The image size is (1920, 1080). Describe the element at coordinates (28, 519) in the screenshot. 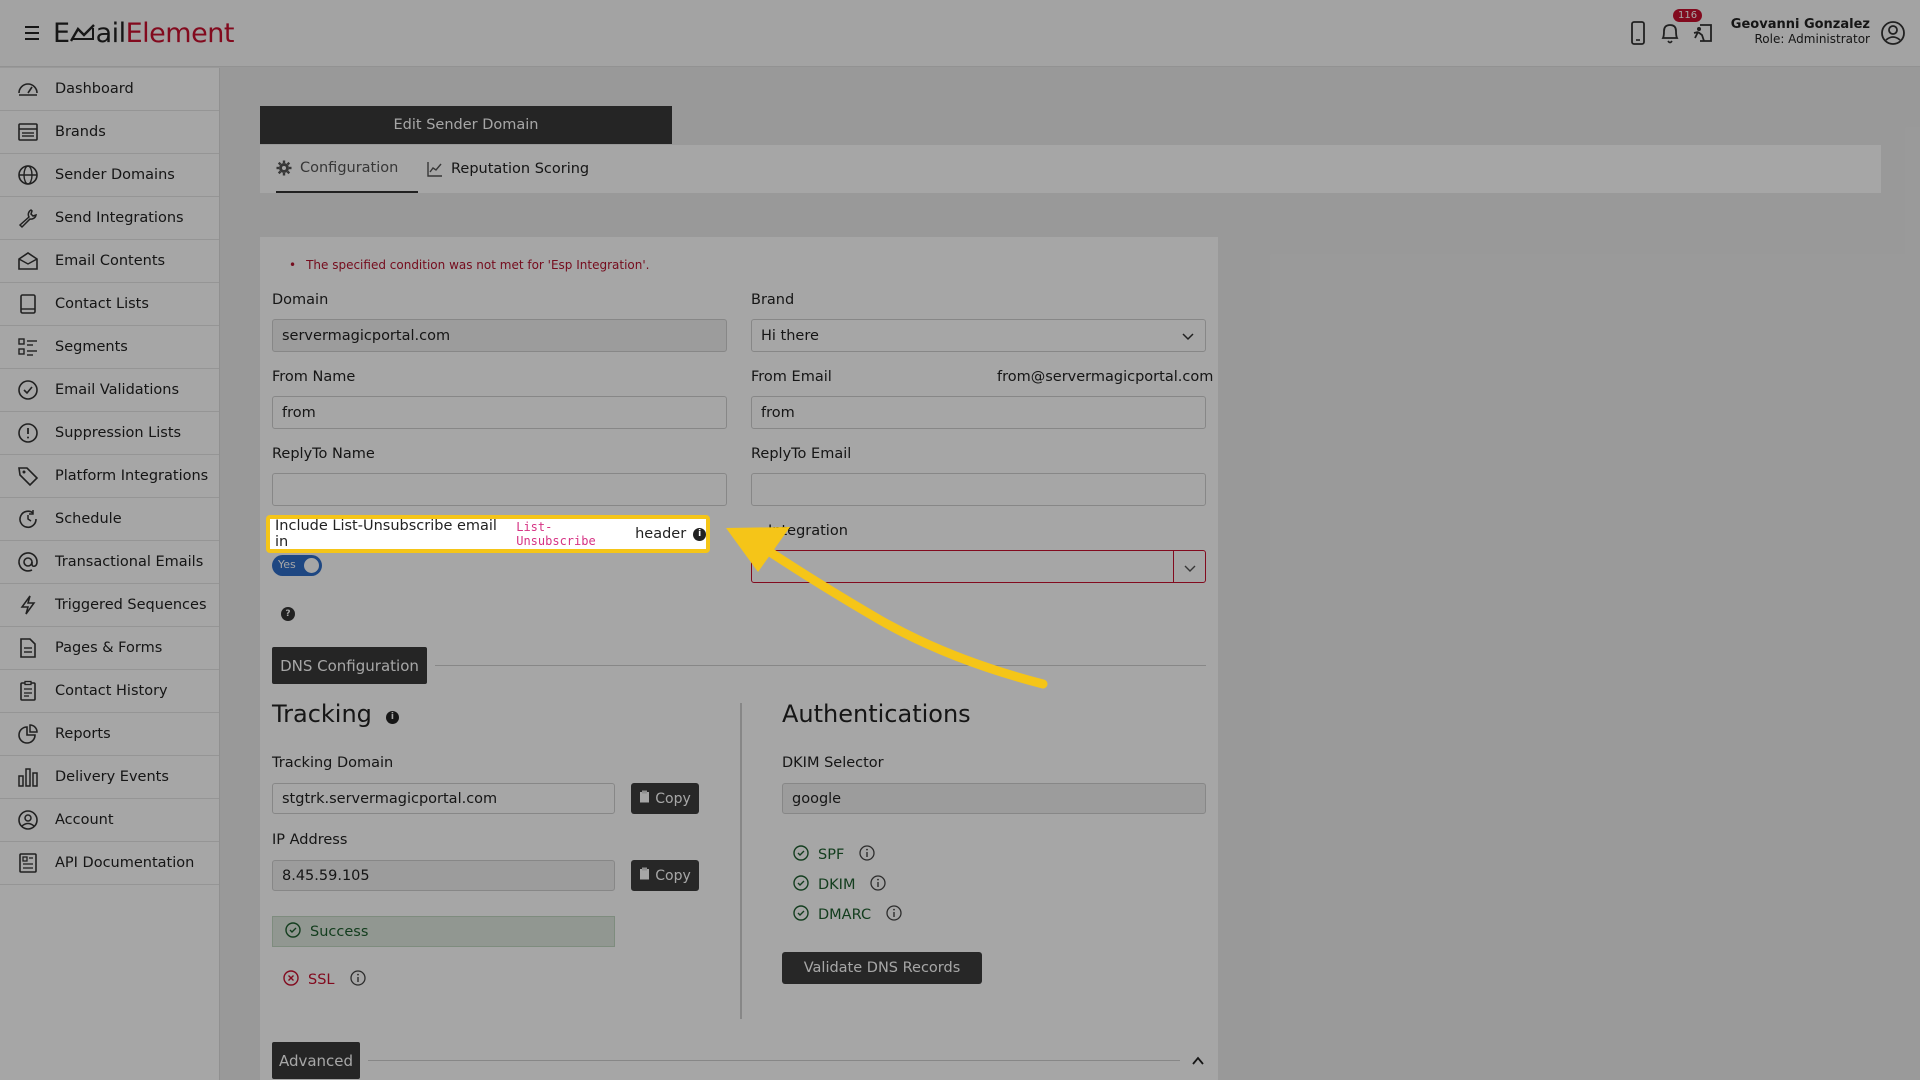

I see `clock-icon` at that location.